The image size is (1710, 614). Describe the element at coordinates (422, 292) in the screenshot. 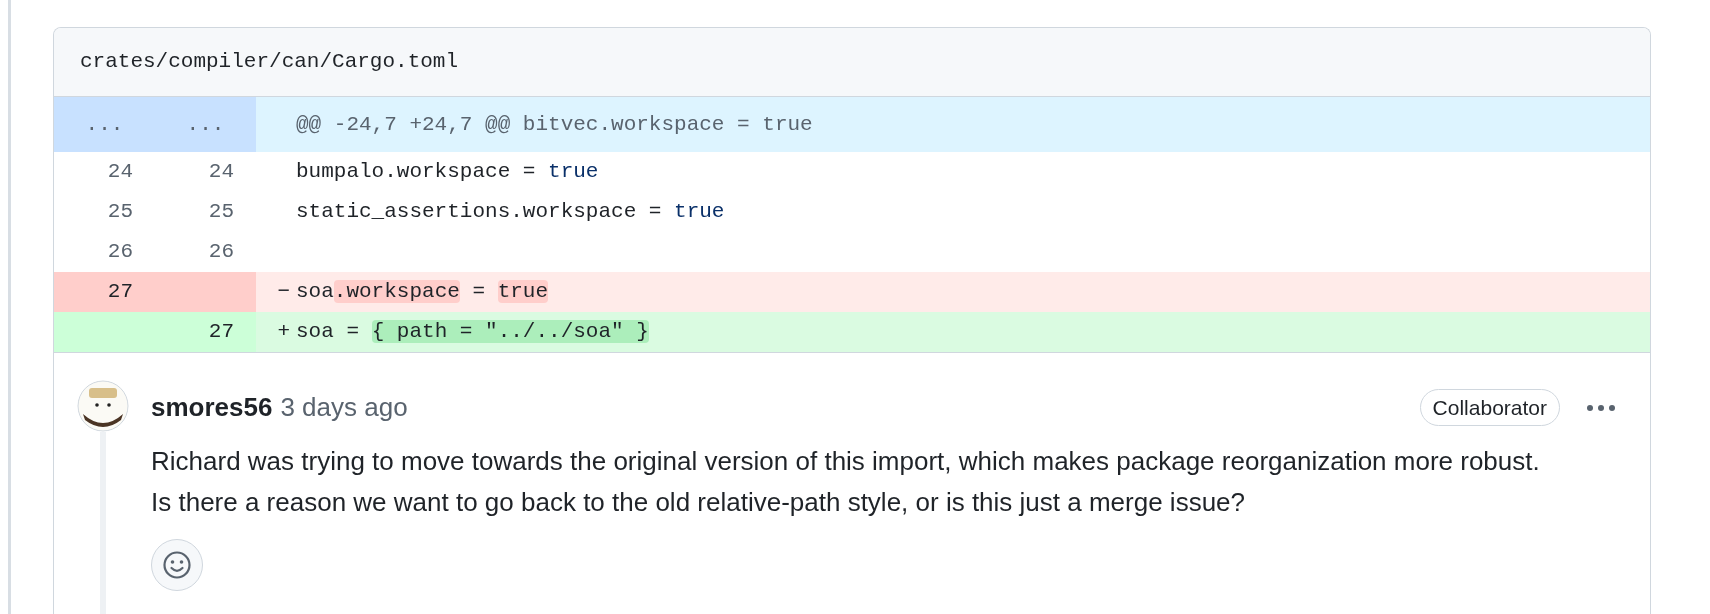

I see `code-text: soa.workspace = true` at that location.